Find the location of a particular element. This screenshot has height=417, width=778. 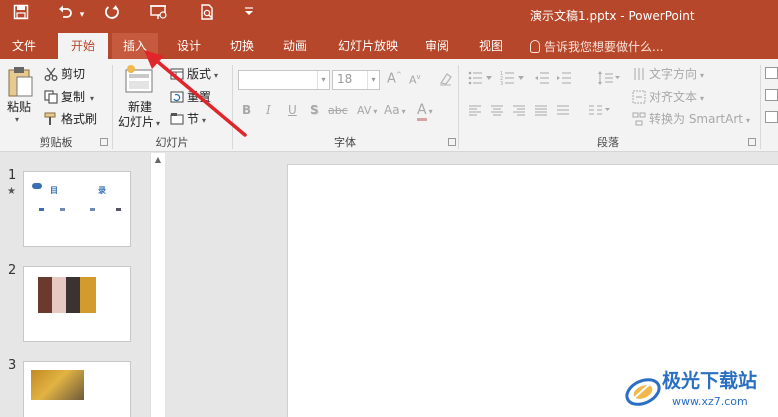

cut-button: 剪切 is located at coordinates (64, 73).